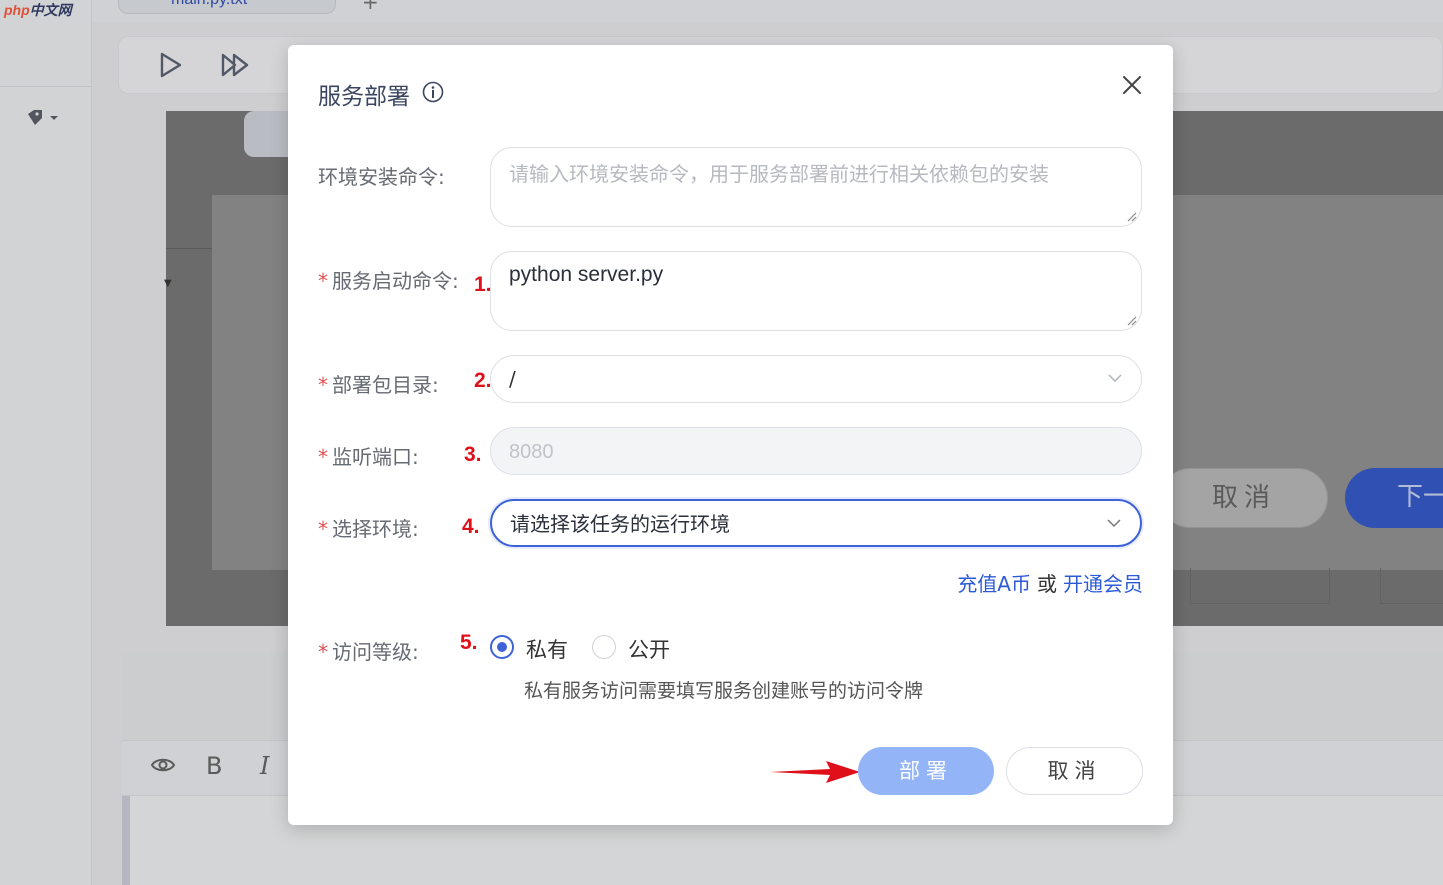 This screenshot has height=885, width=1443. What do you see at coordinates (586, 274) in the screenshot?
I see `start-cmd-value: python server.py` at bounding box center [586, 274].